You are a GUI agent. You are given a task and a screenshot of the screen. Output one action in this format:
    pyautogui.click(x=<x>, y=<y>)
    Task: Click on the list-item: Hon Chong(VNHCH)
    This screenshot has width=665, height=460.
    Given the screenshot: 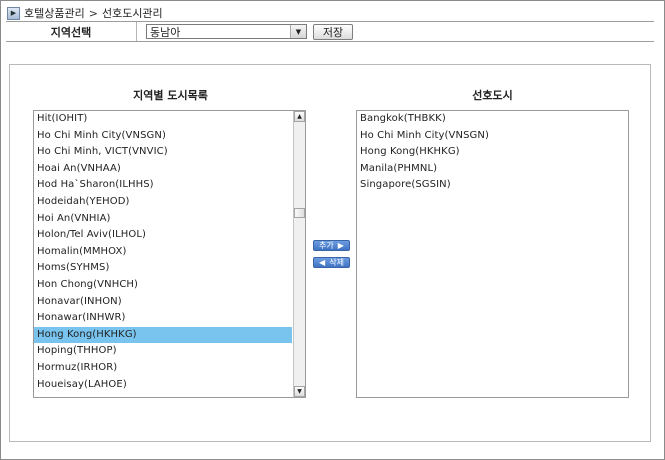 What is the action you would take?
    pyautogui.click(x=163, y=285)
    